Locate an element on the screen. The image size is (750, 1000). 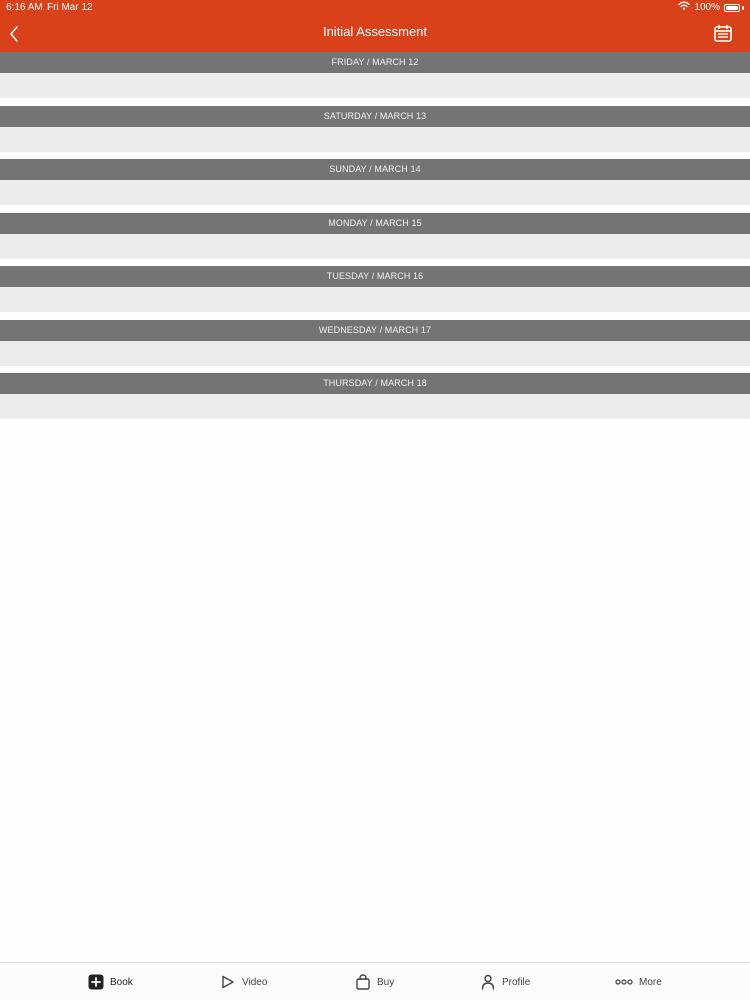
day-header: SUNDAY / MARCH 14 is located at coordinates (375, 169).